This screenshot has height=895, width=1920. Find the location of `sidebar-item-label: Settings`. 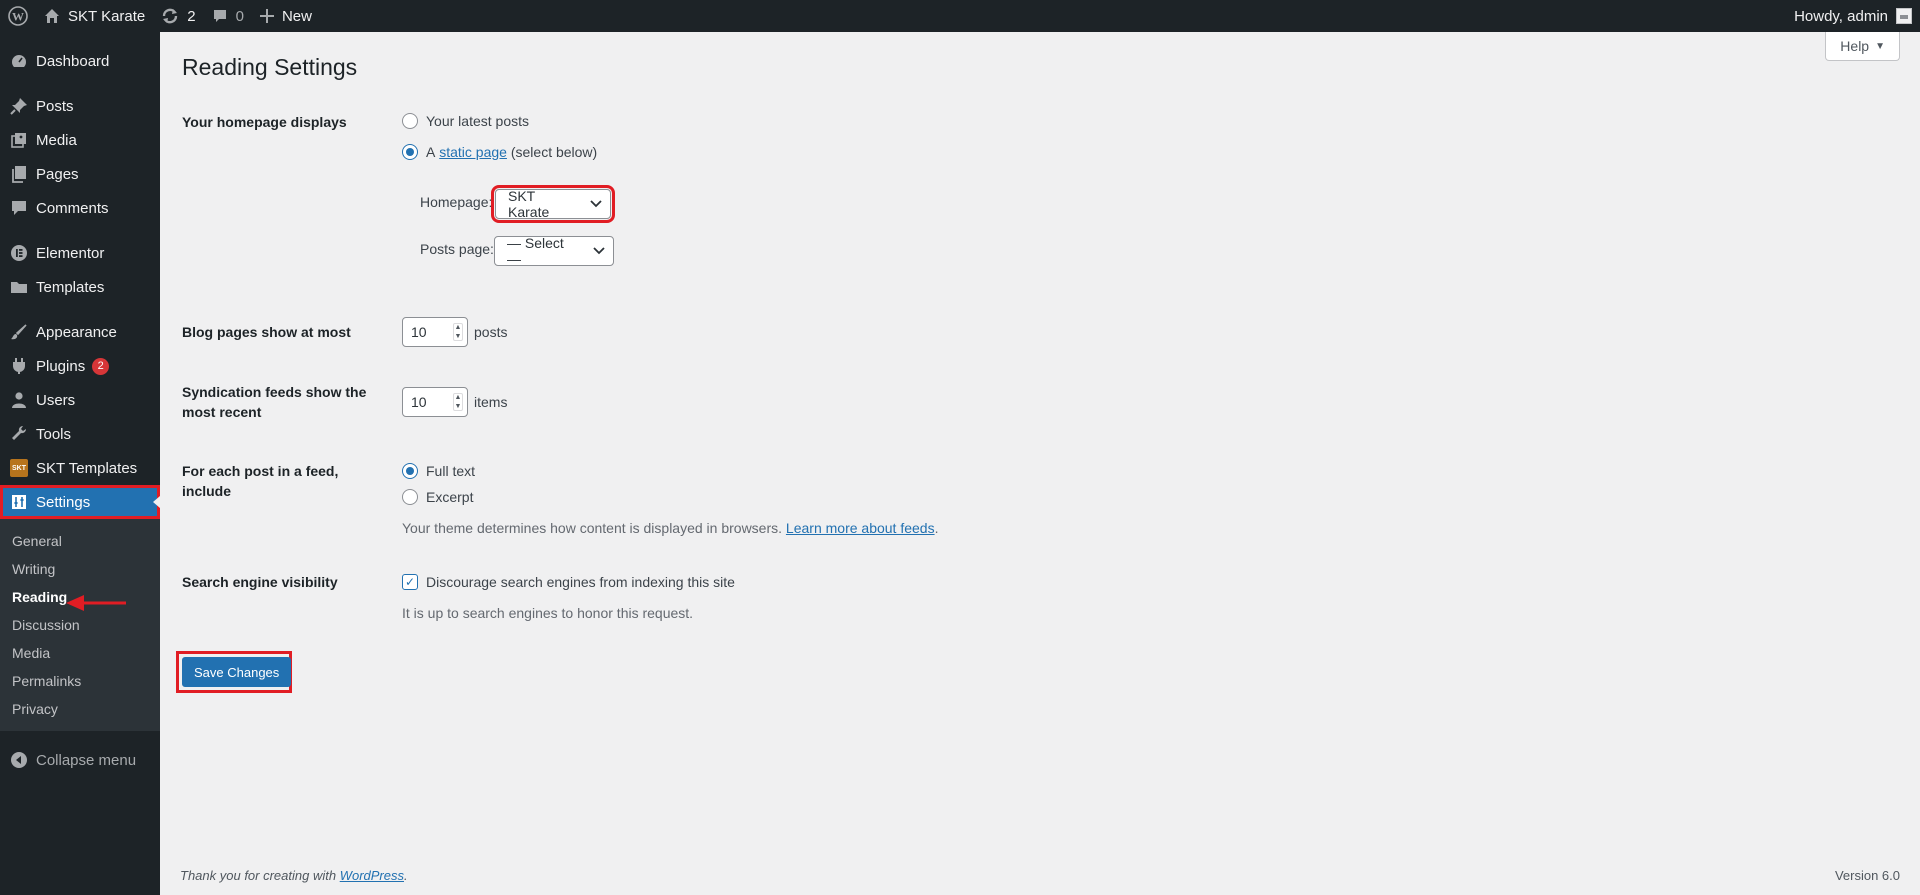

sidebar-item-label: Settings is located at coordinates (63, 502).